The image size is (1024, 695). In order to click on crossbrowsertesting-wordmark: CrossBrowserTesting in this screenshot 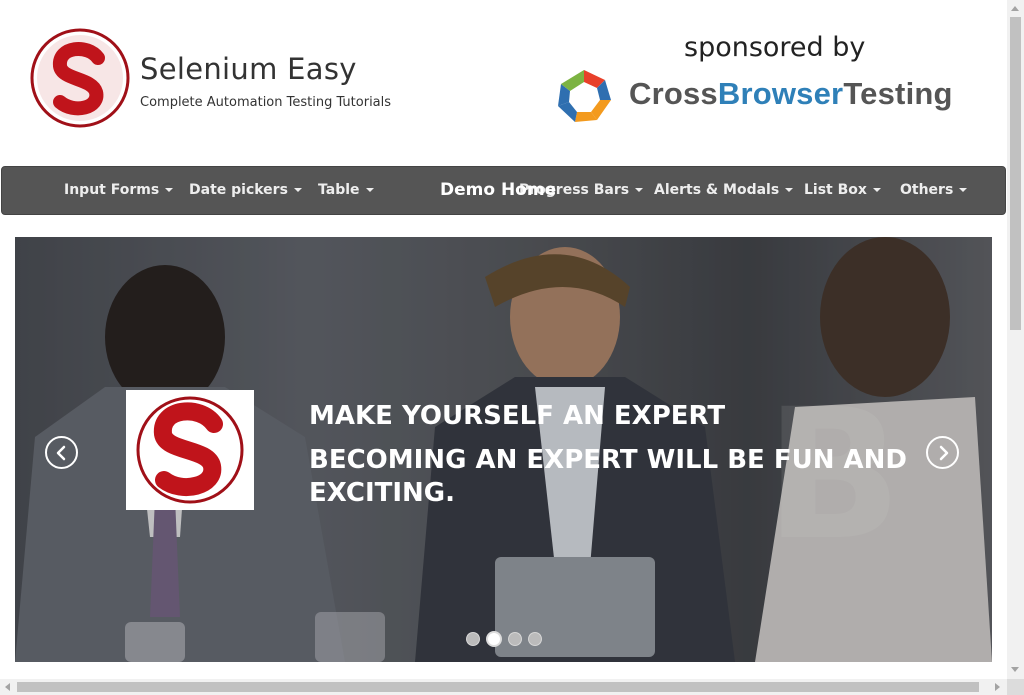, I will do `click(791, 94)`.